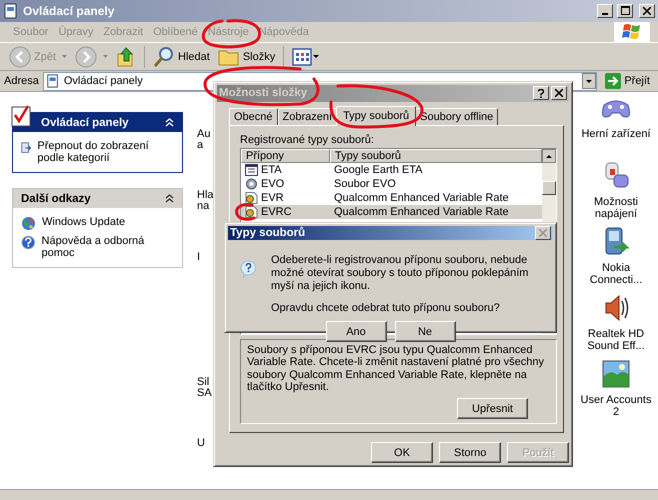  What do you see at coordinates (56, 198) in the screenshot?
I see `panel-title: Další odkazy` at bounding box center [56, 198].